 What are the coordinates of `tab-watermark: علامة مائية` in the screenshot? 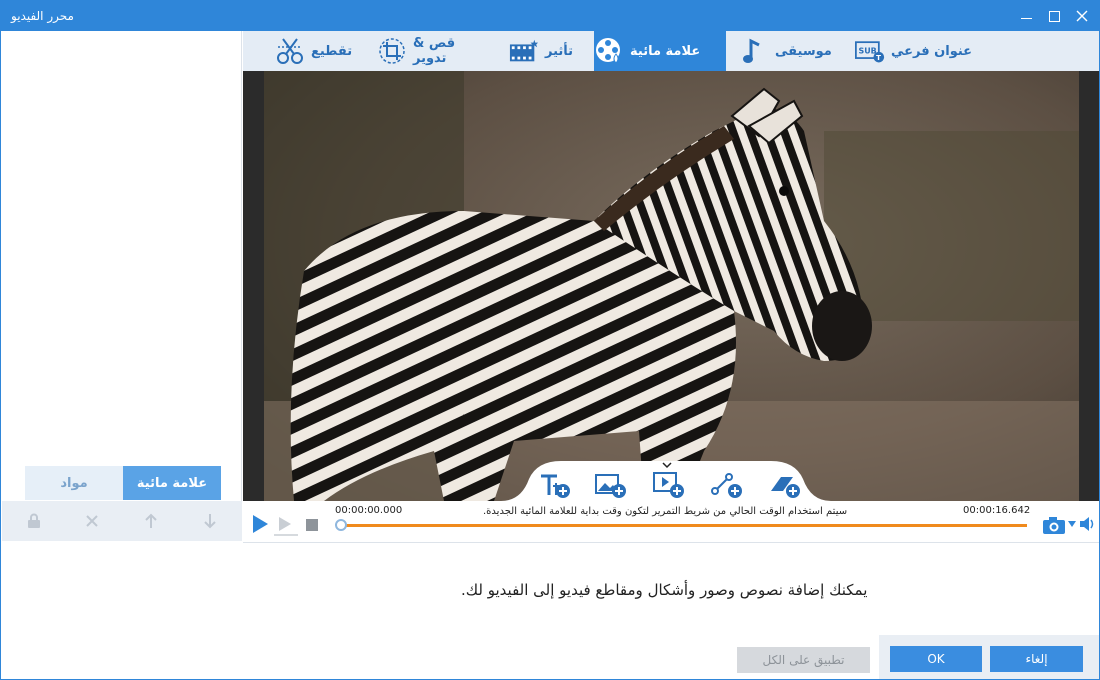 It's located at (660, 51).